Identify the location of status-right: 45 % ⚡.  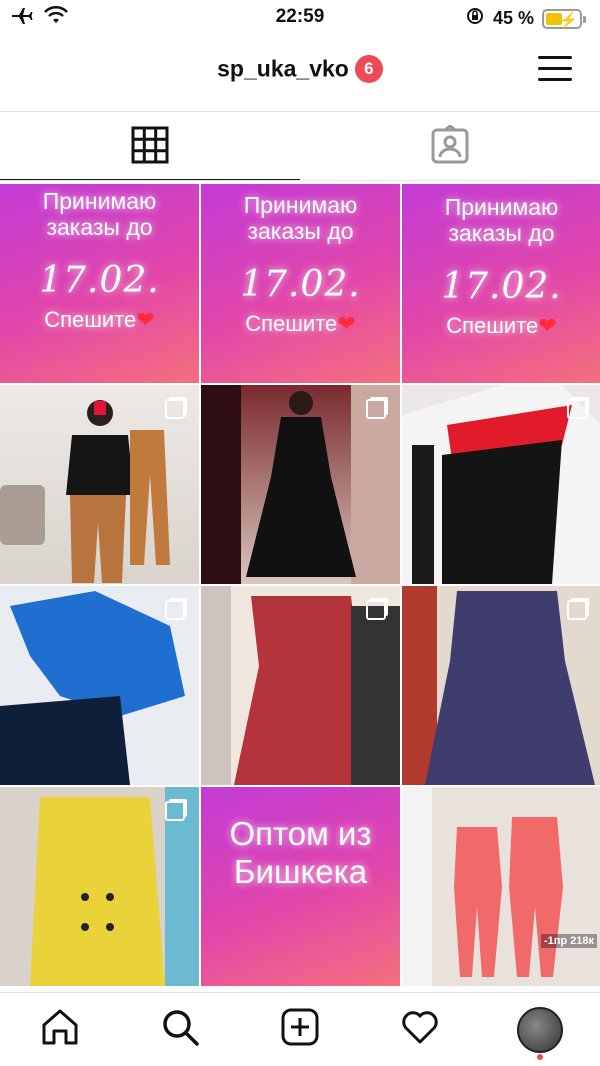
(525, 18).